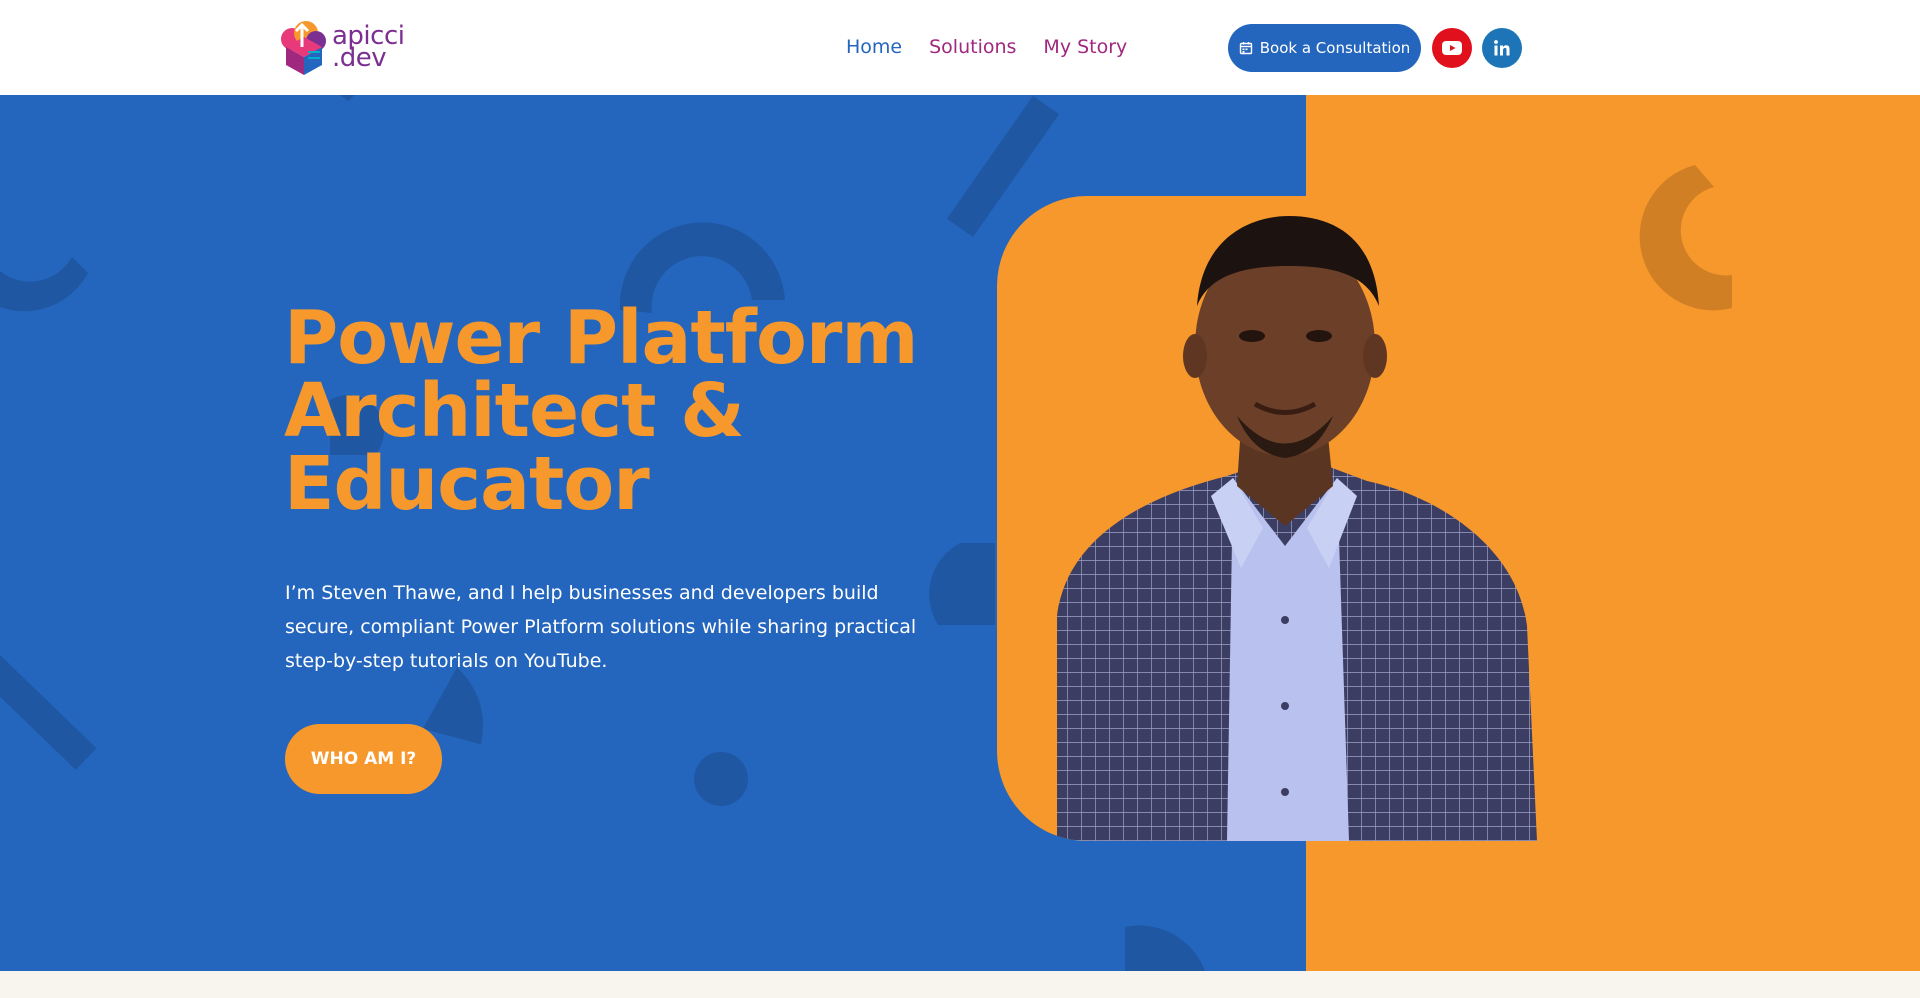 The width and height of the screenshot is (1920, 998). I want to click on nav-solutions: Solutions, so click(972, 47).